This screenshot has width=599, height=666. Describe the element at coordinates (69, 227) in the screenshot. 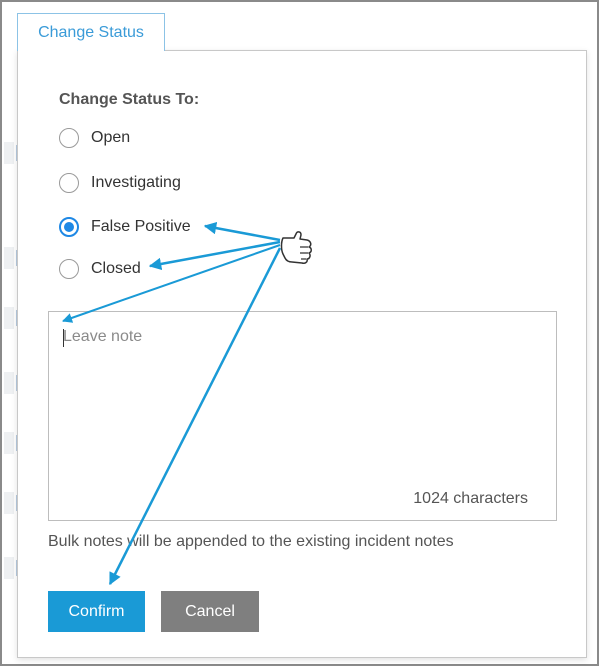

I see `radio-false-positive` at that location.